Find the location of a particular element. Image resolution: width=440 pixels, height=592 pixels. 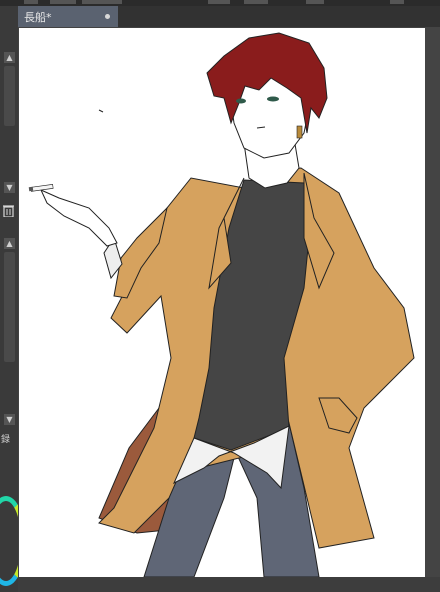

panel-label: 録 is located at coordinates (6, 440).